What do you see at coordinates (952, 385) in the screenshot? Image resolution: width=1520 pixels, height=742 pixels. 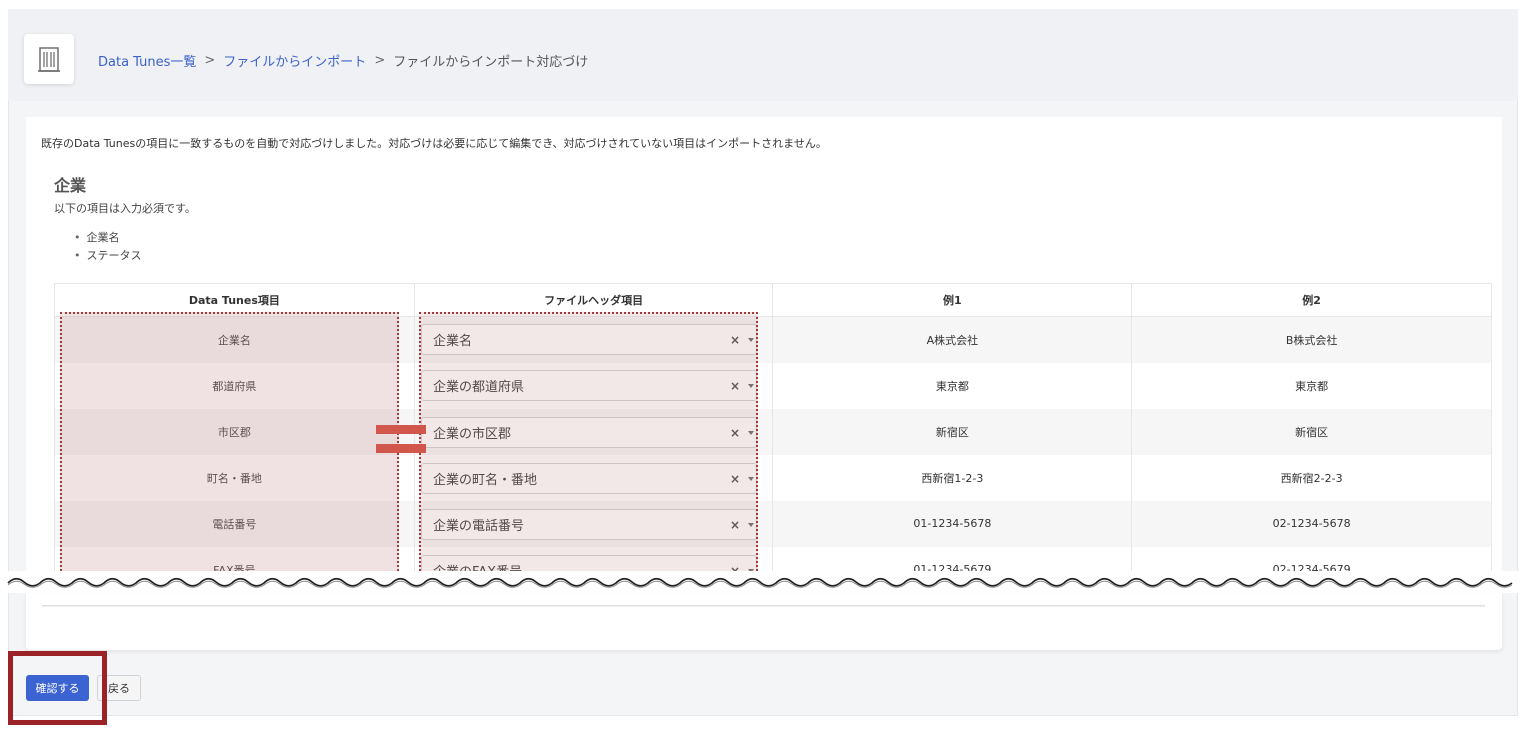 I see `example1-value: 東京都` at bounding box center [952, 385].